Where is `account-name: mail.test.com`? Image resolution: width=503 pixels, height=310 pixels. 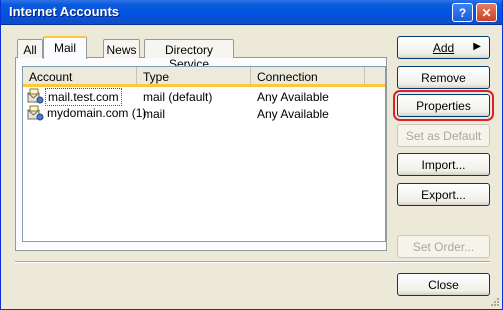 account-name: mail.test.com is located at coordinates (83, 97).